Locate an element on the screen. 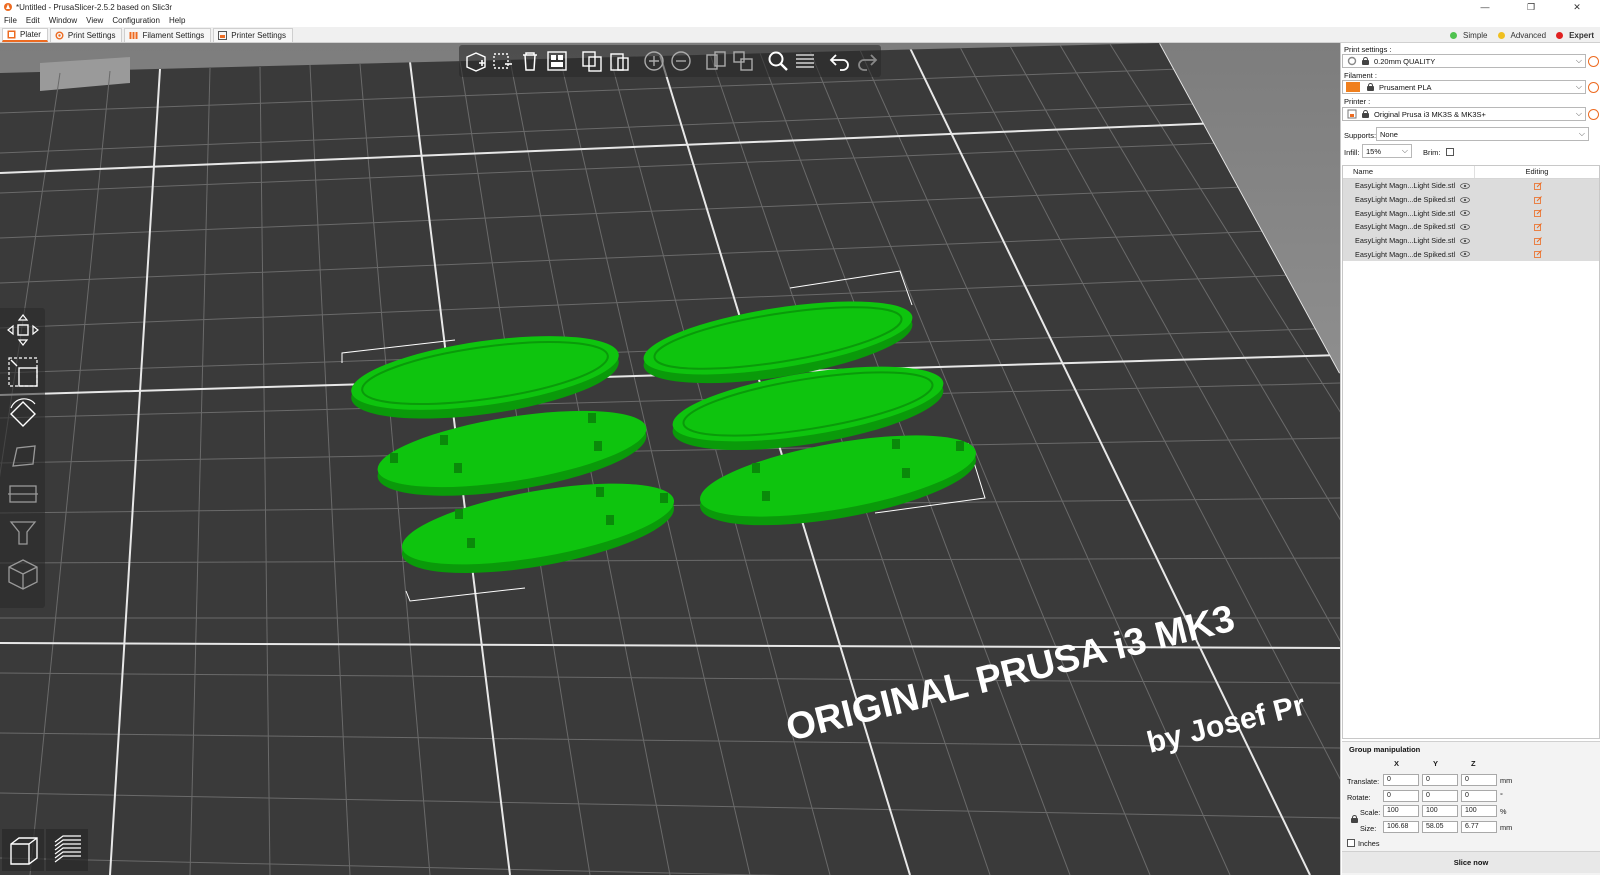 The image size is (1600, 875). menu-edit: Edit is located at coordinates (33, 20).